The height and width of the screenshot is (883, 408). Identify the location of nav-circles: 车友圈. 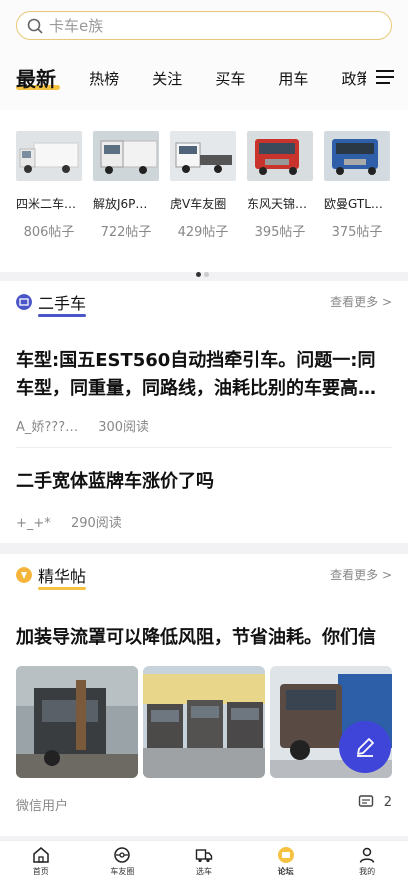
(123, 862).